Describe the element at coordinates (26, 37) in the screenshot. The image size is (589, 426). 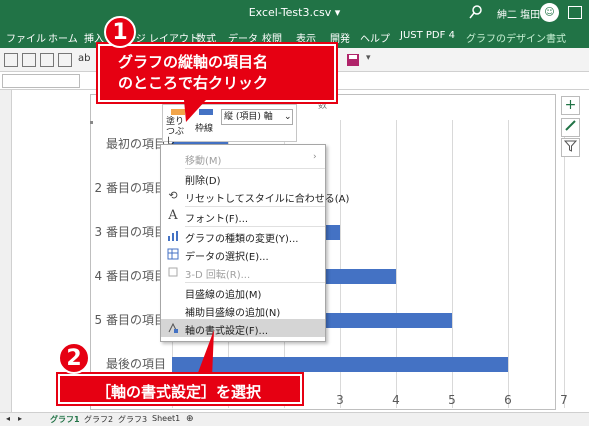
I see `tab-file: ファイル` at that location.